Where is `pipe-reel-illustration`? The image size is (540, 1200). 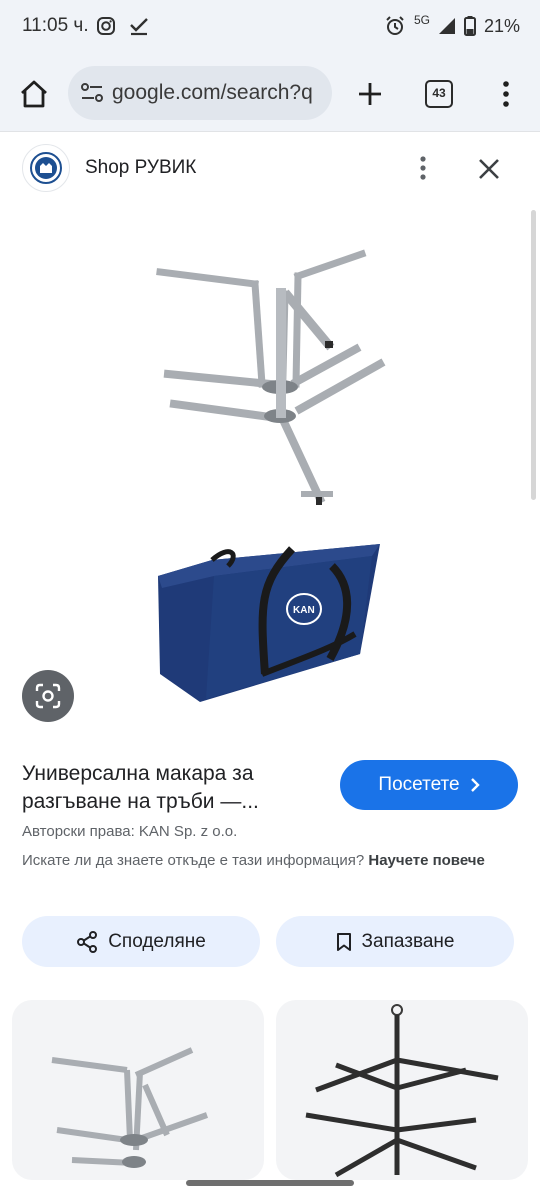 pipe-reel-illustration is located at coordinates (271, 377).